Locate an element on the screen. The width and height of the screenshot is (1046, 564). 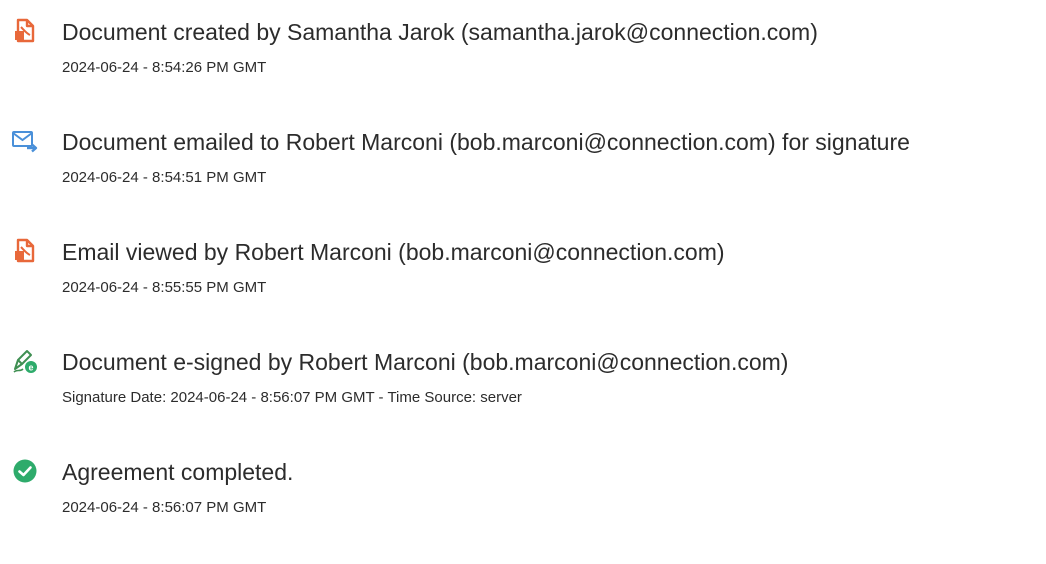
event-title: Agreement completed. is located at coordinates (178, 472).